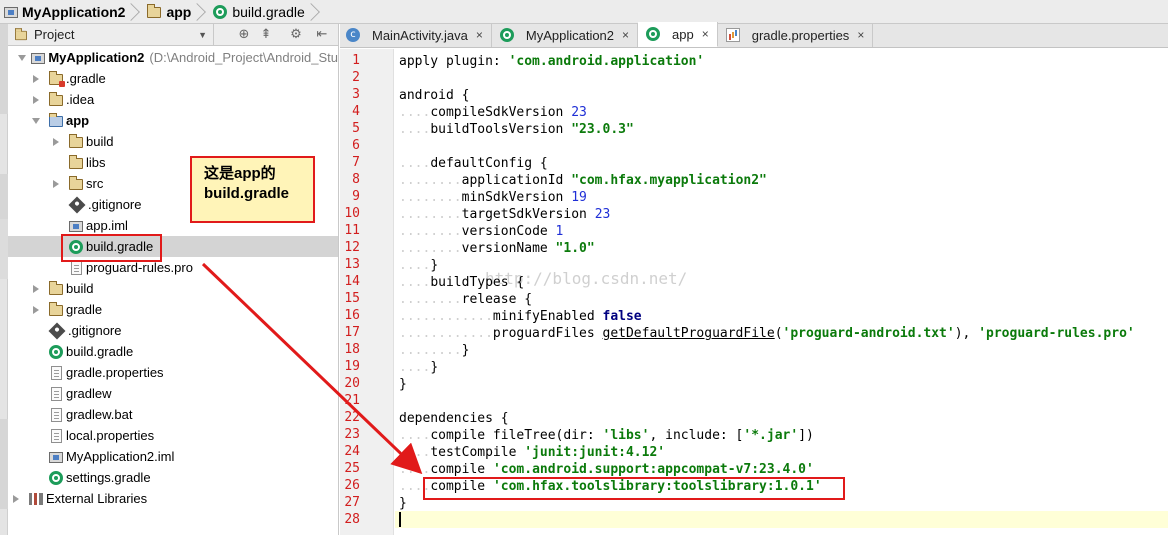 The height and width of the screenshot is (535, 1168). Describe the element at coordinates (520, 316) in the screenshot. I see `code-line-16: ............minifyEnabled false` at that location.